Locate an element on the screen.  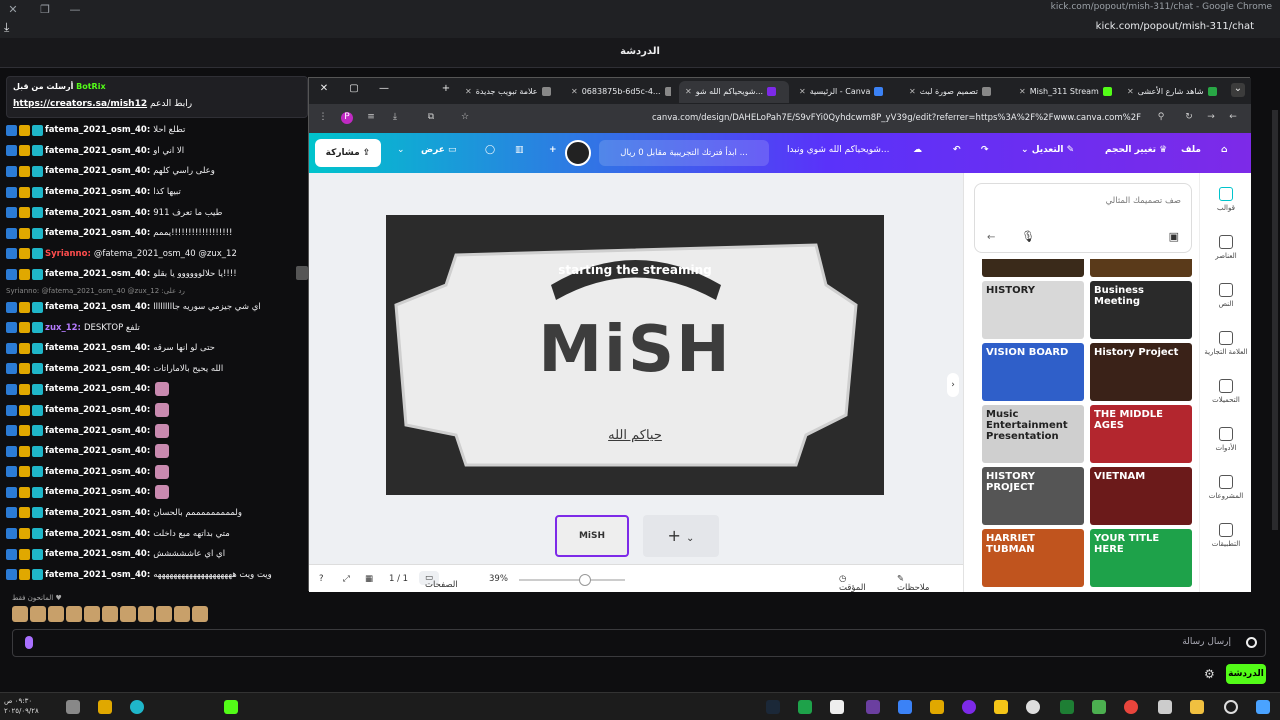
ai-prompt-box: صف تصميمك المثالي ← 🎙 ▣ is located at coordinates (1083, 218).